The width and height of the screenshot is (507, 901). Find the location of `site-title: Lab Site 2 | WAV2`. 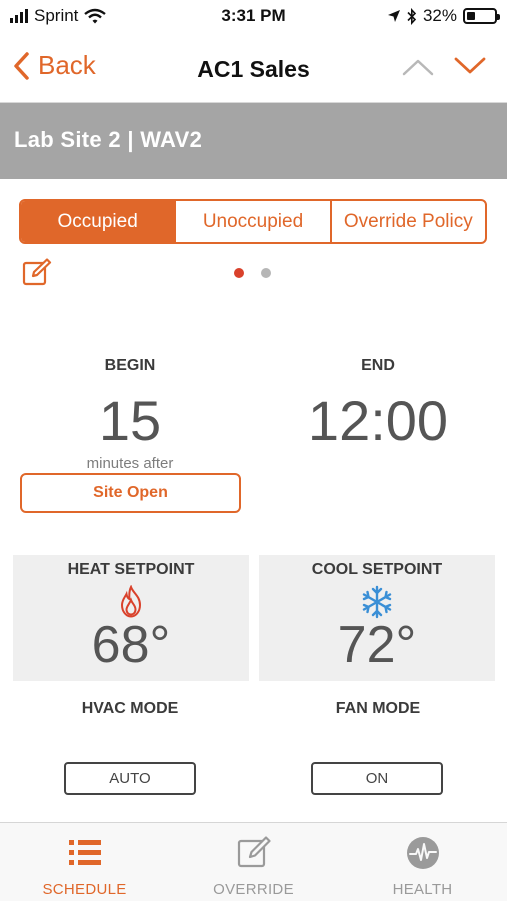

site-title: Lab Site 2 | WAV2 is located at coordinates (108, 139).